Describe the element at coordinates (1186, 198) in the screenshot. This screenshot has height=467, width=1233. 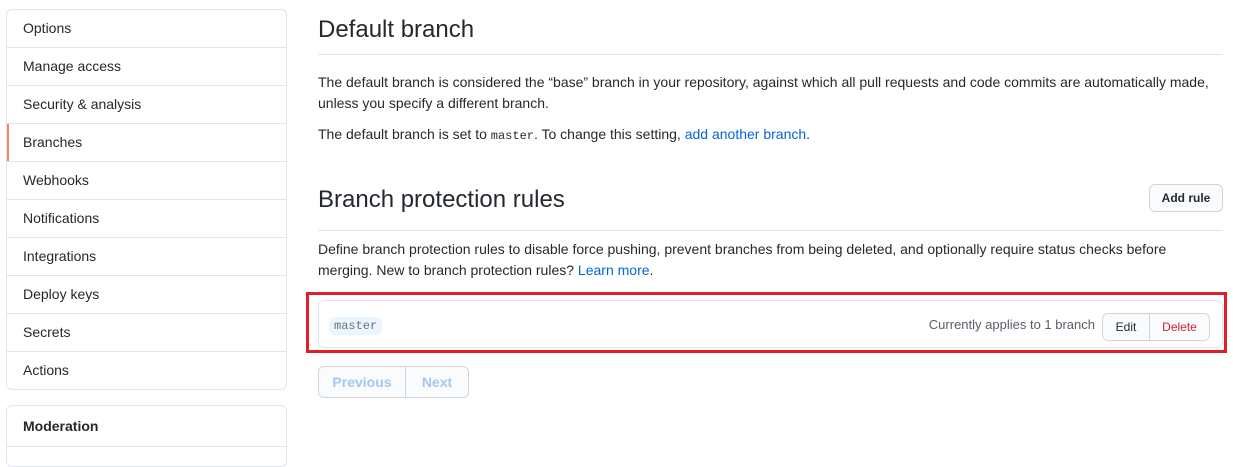
I see `add-rule-button: Add rule` at that location.